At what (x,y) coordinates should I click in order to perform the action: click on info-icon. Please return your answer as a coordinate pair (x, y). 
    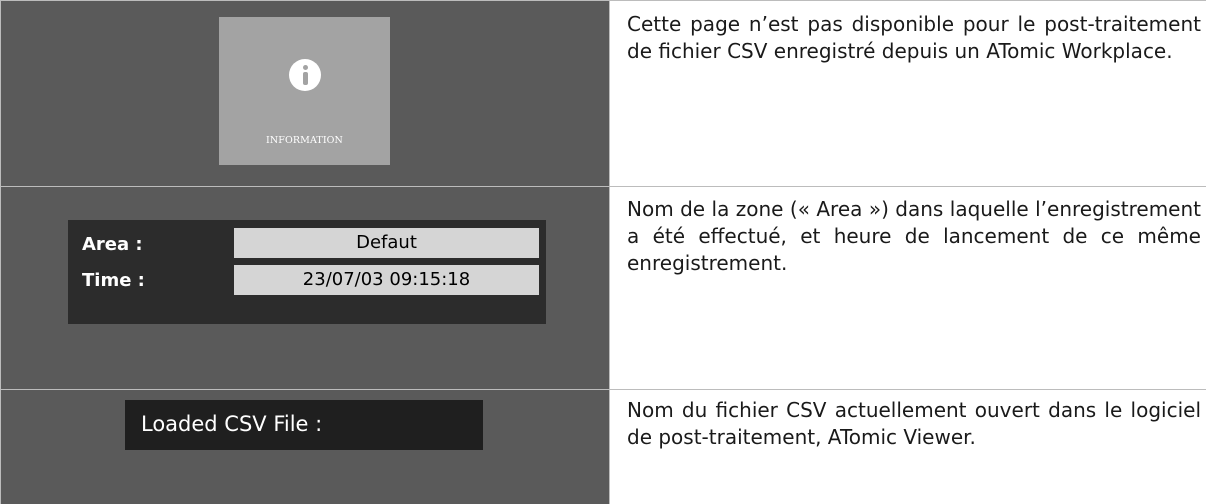
    Looking at the image, I should click on (305, 75).